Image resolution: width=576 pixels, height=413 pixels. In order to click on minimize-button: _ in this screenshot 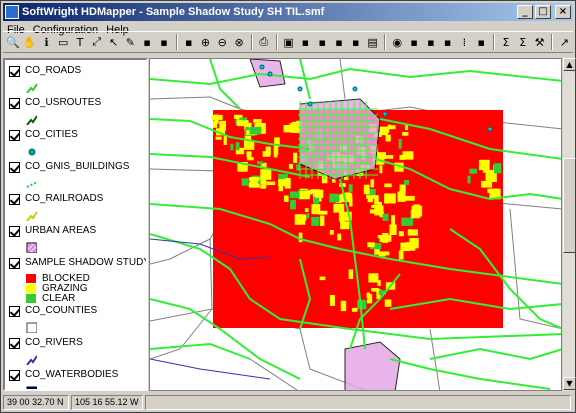, I will do `click(525, 12)`.